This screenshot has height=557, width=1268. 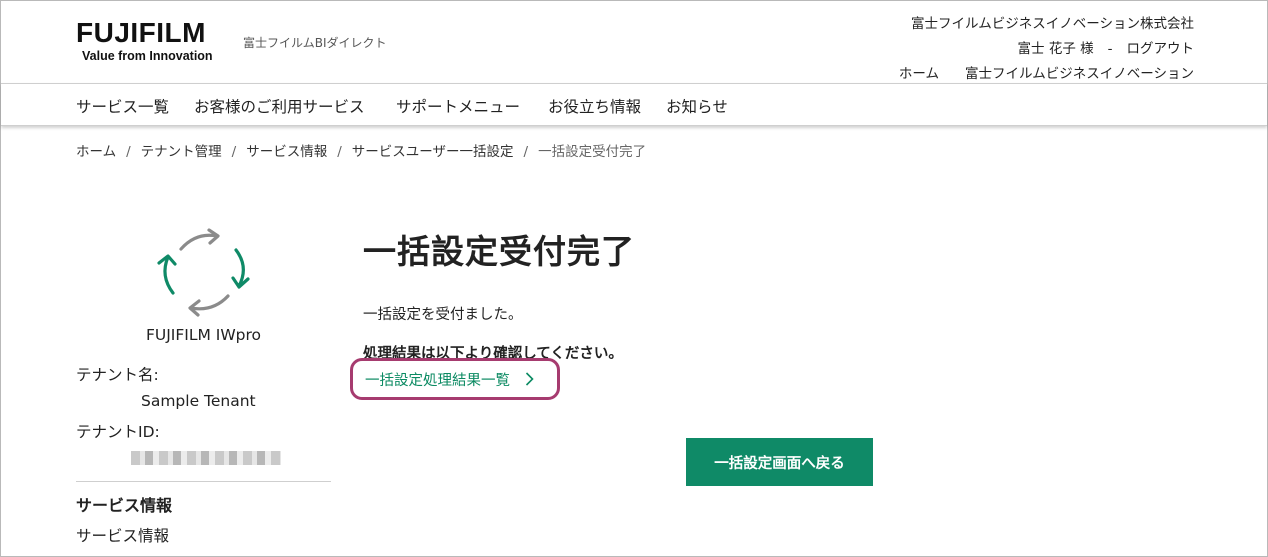 I want to click on confirmation-message: 一括設定を受付ました。, so click(x=443, y=315).